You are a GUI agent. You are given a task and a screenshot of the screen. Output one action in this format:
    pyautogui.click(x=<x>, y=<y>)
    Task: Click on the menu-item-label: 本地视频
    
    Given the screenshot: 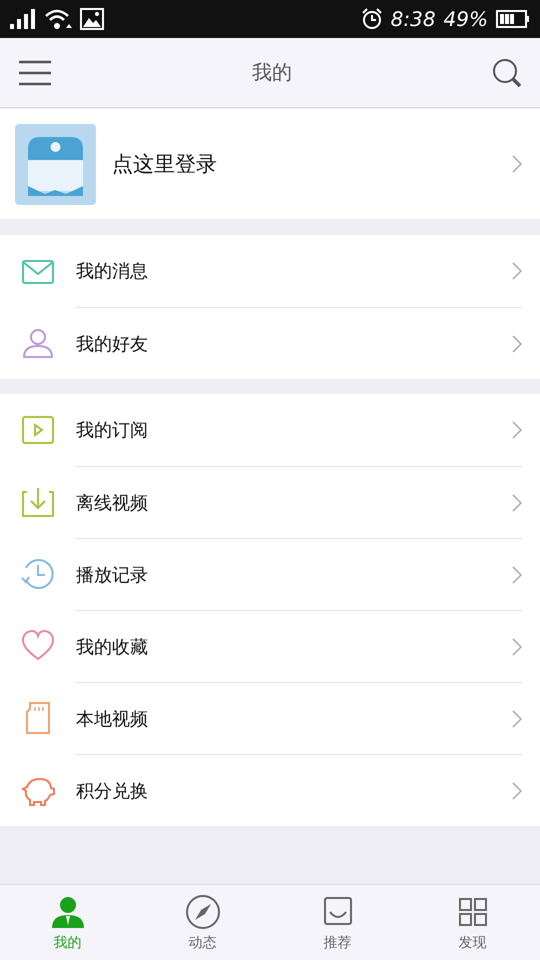 What is the action you would take?
    pyautogui.click(x=112, y=719)
    